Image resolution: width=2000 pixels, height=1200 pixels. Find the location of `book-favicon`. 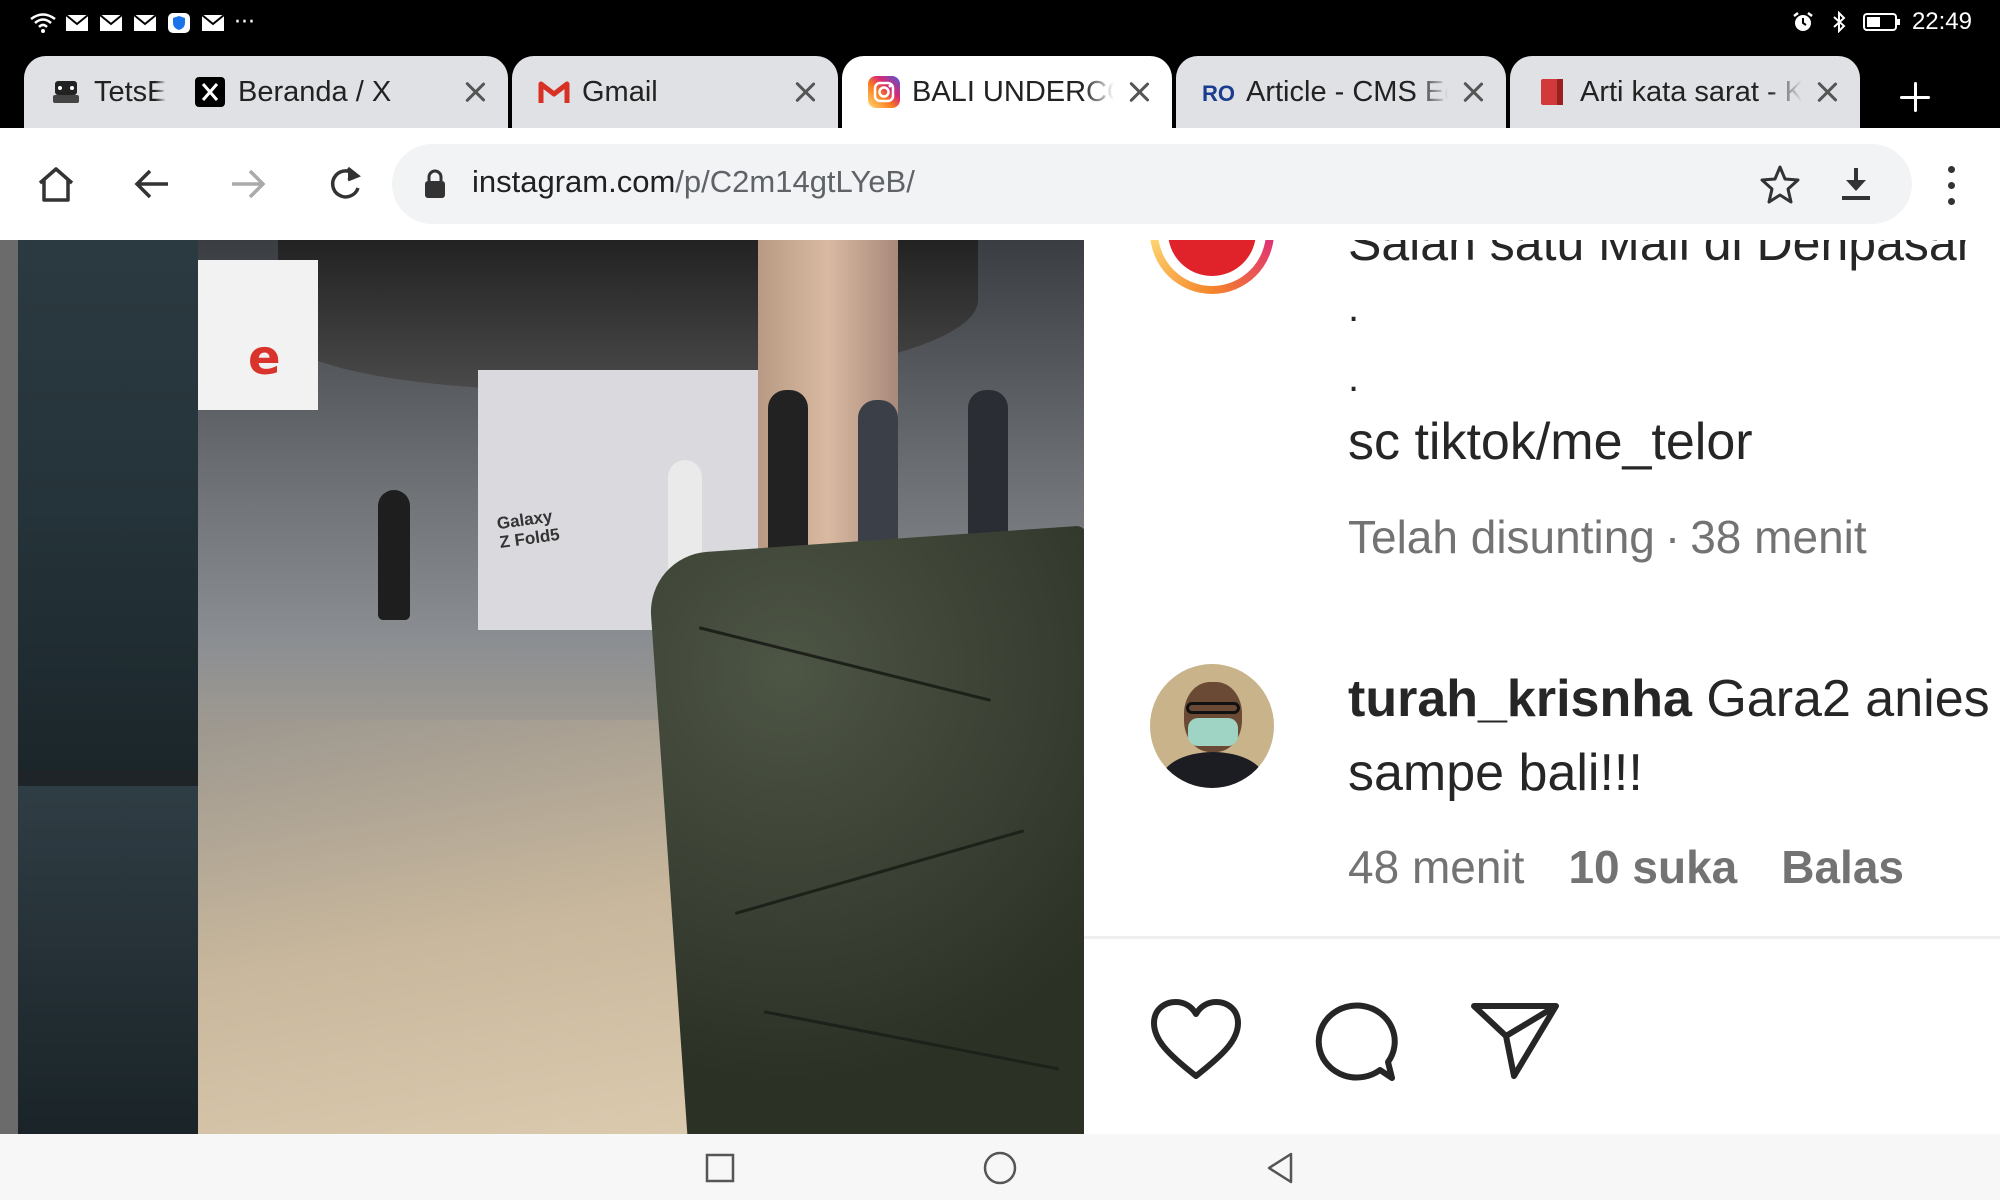

book-favicon is located at coordinates (1552, 92).